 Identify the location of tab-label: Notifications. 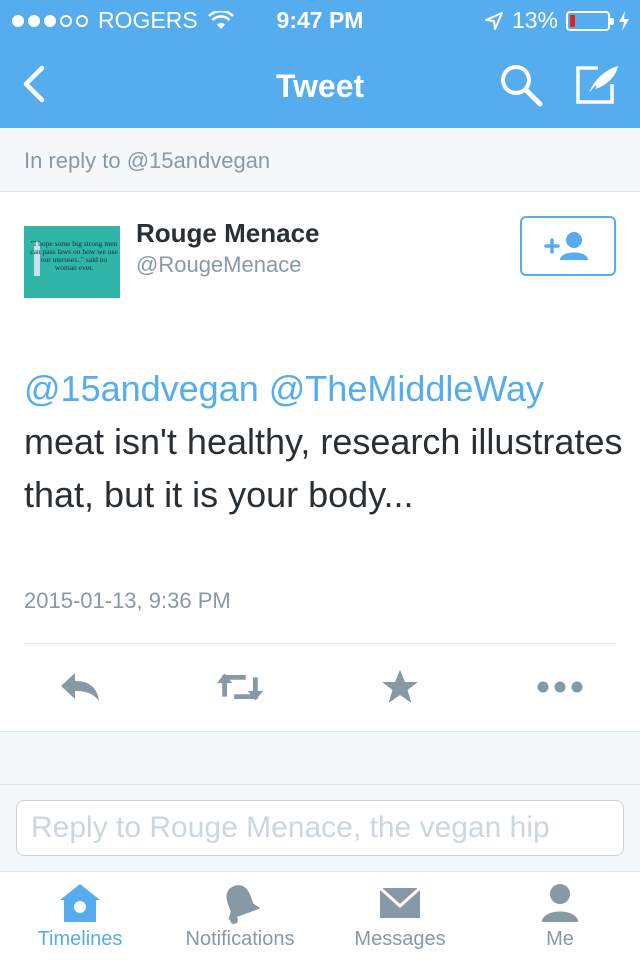
(240, 939).